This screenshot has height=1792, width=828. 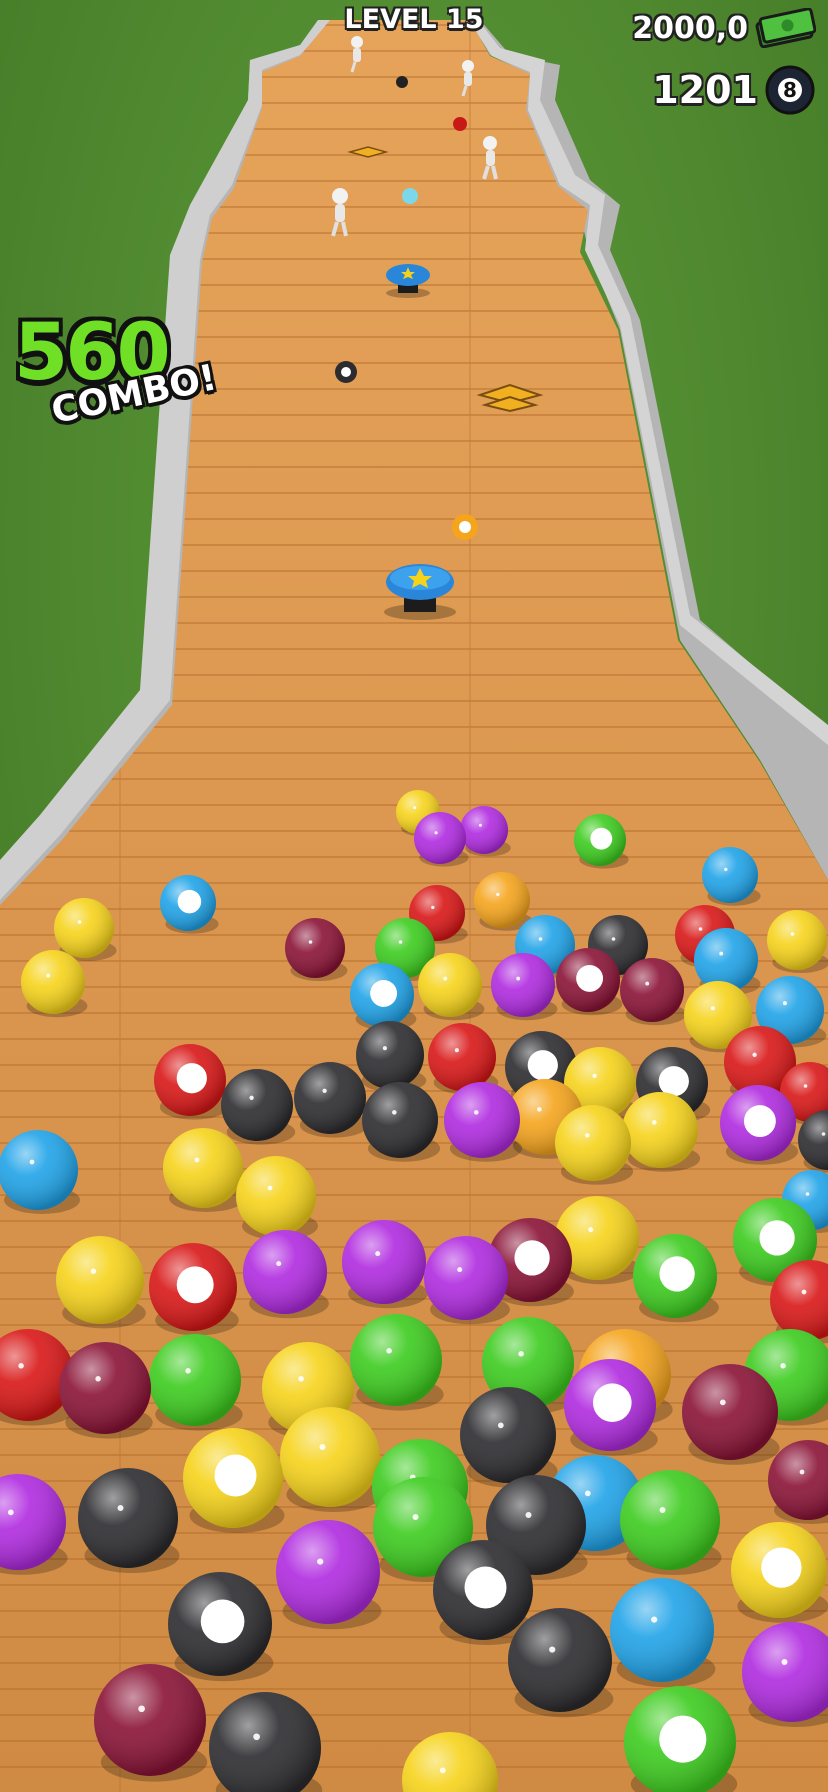 I want to click on eight-ball-number: 8, so click(x=790, y=90).